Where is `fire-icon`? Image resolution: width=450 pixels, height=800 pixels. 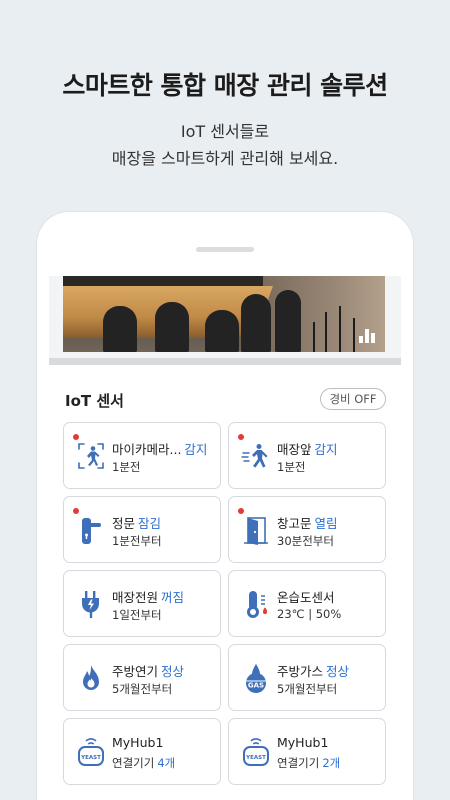 fire-icon is located at coordinates (91, 677).